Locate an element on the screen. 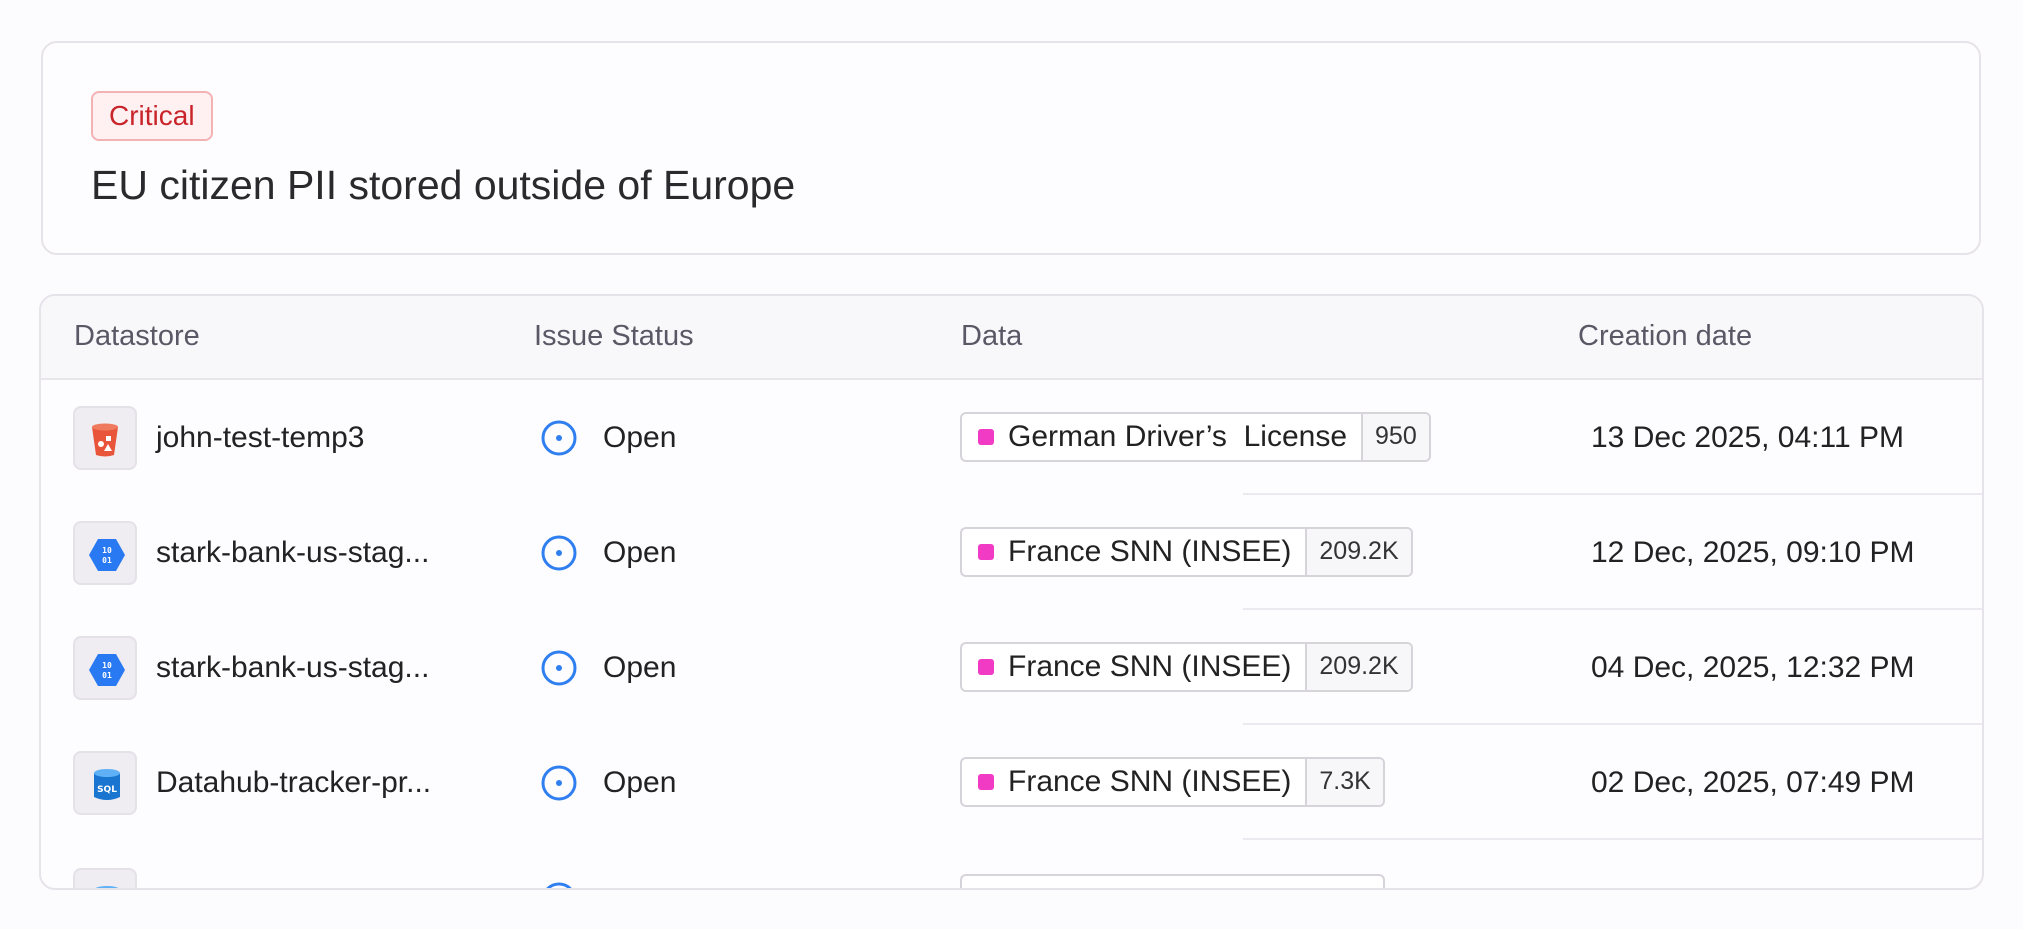 The image size is (2023, 929). data-classification-tag is located at coordinates (1172, 881).